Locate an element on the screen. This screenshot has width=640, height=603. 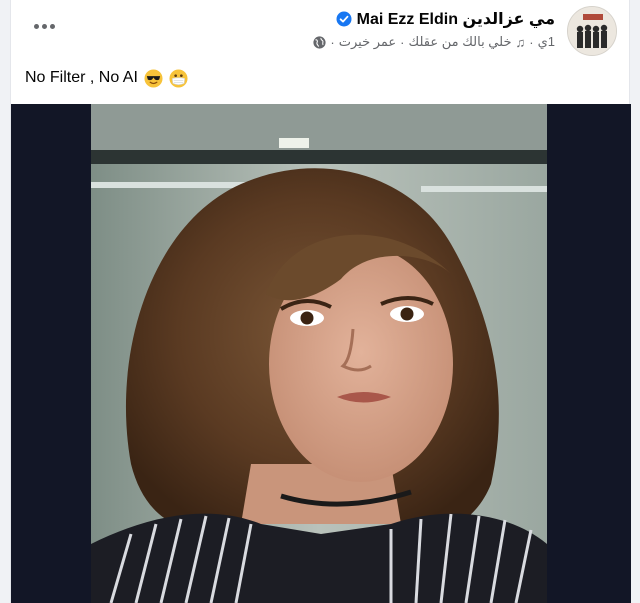
author-name: Mai Ezz Eldin مي عزالدين is located at coordinates (456, 19).